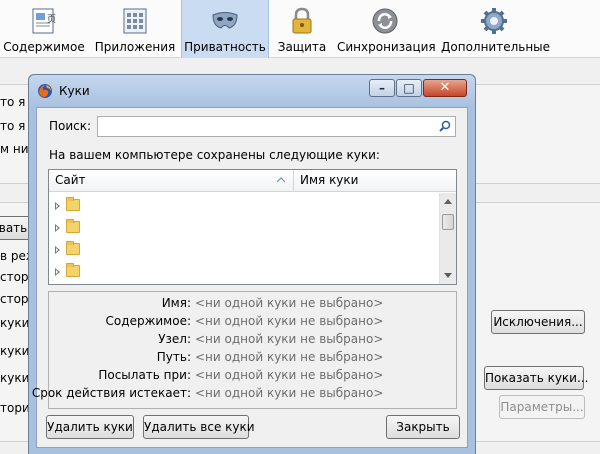 The height and width of the screenshot is (454, 600). Describe the element at coordinates (135, 21) in the screenshot. I see `applications-icon` at that location.